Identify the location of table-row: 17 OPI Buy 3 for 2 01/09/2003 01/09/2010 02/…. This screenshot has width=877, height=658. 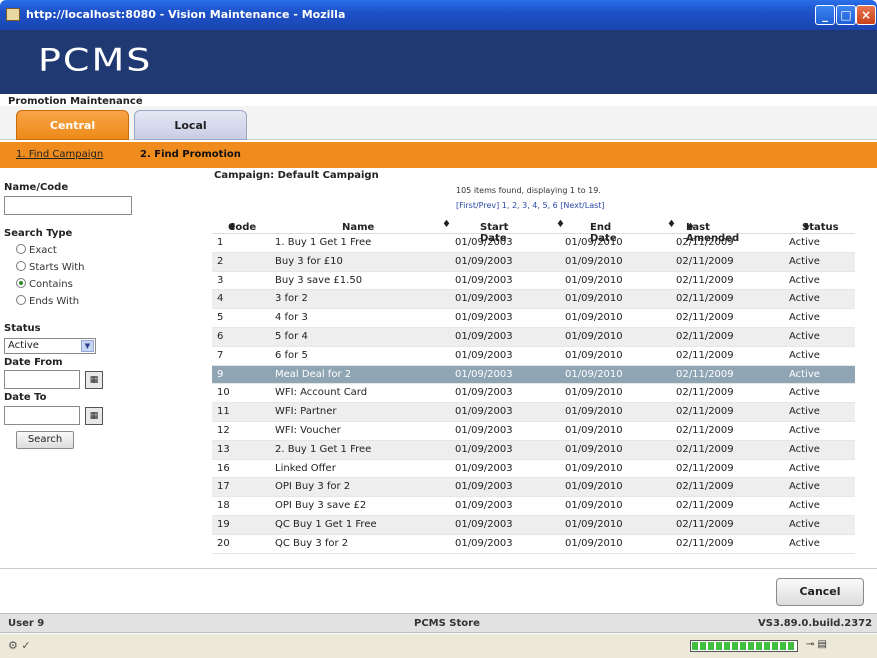
(533, 488).